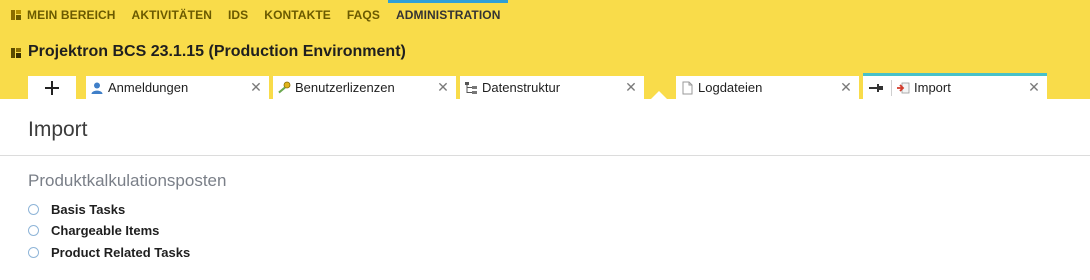  Describe the element at coordinates (448, 15) in the screenshot. I see `nav-administration: ADMINISTRATION` at that location.